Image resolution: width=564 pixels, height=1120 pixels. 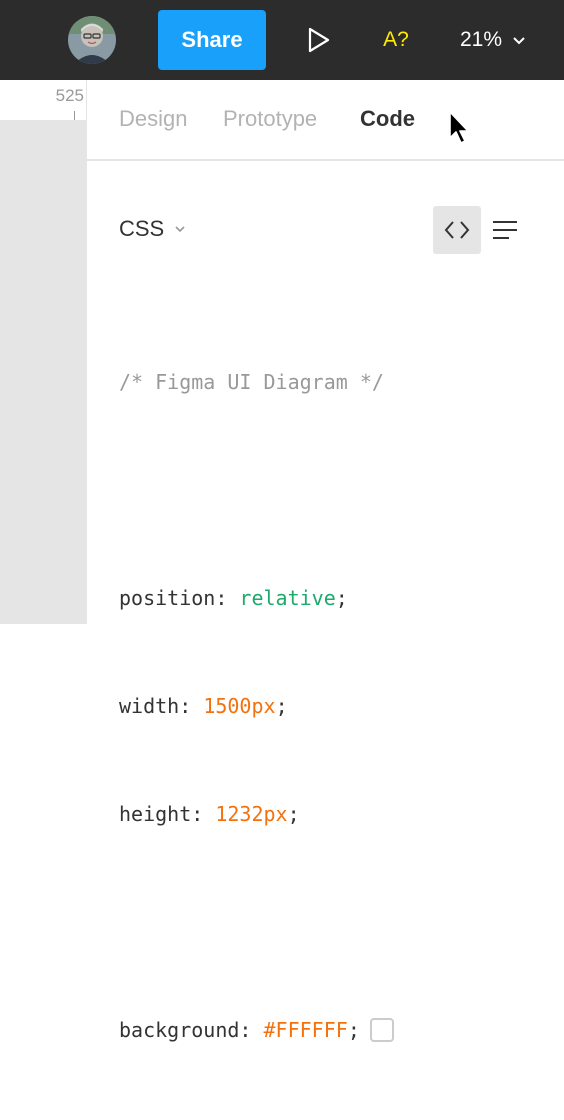 I want to click on present-button, so click(x=318, y=40).